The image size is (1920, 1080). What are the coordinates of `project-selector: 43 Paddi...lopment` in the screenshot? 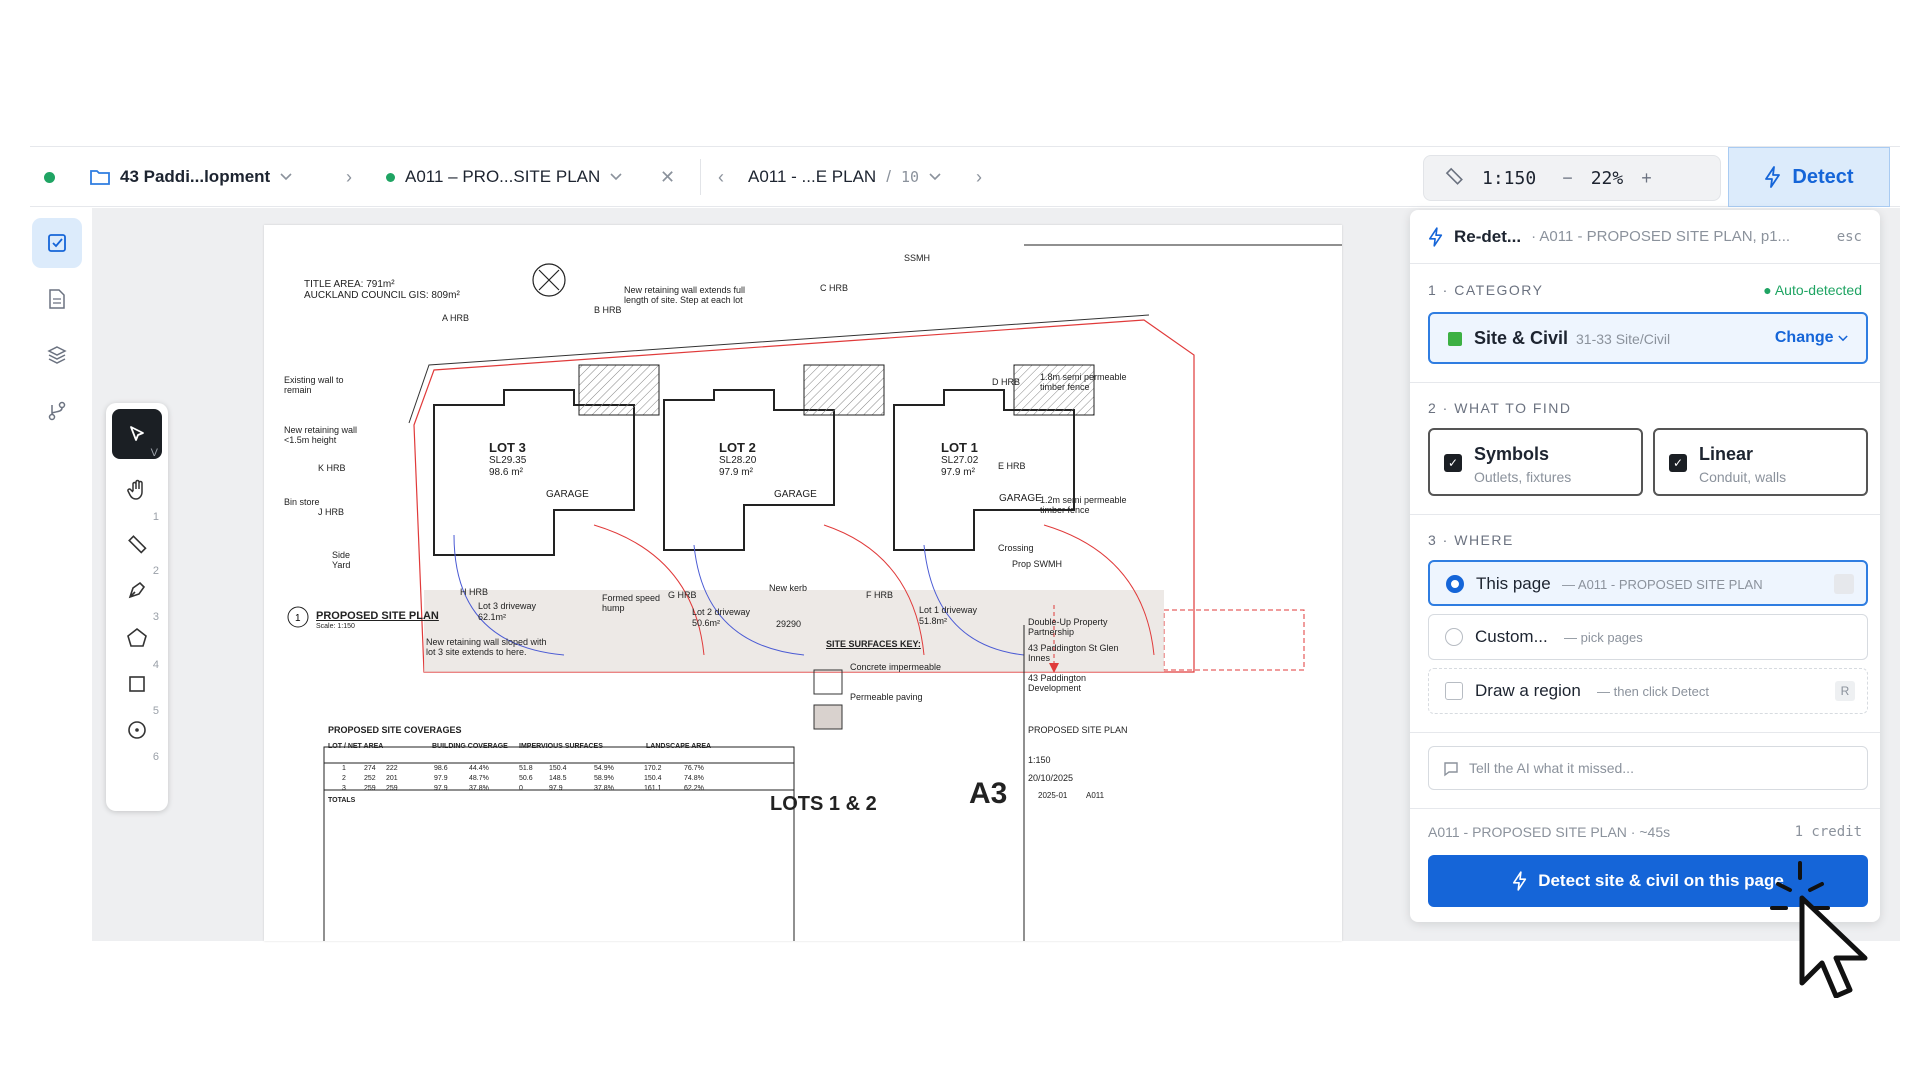 It's located at (191, 177).